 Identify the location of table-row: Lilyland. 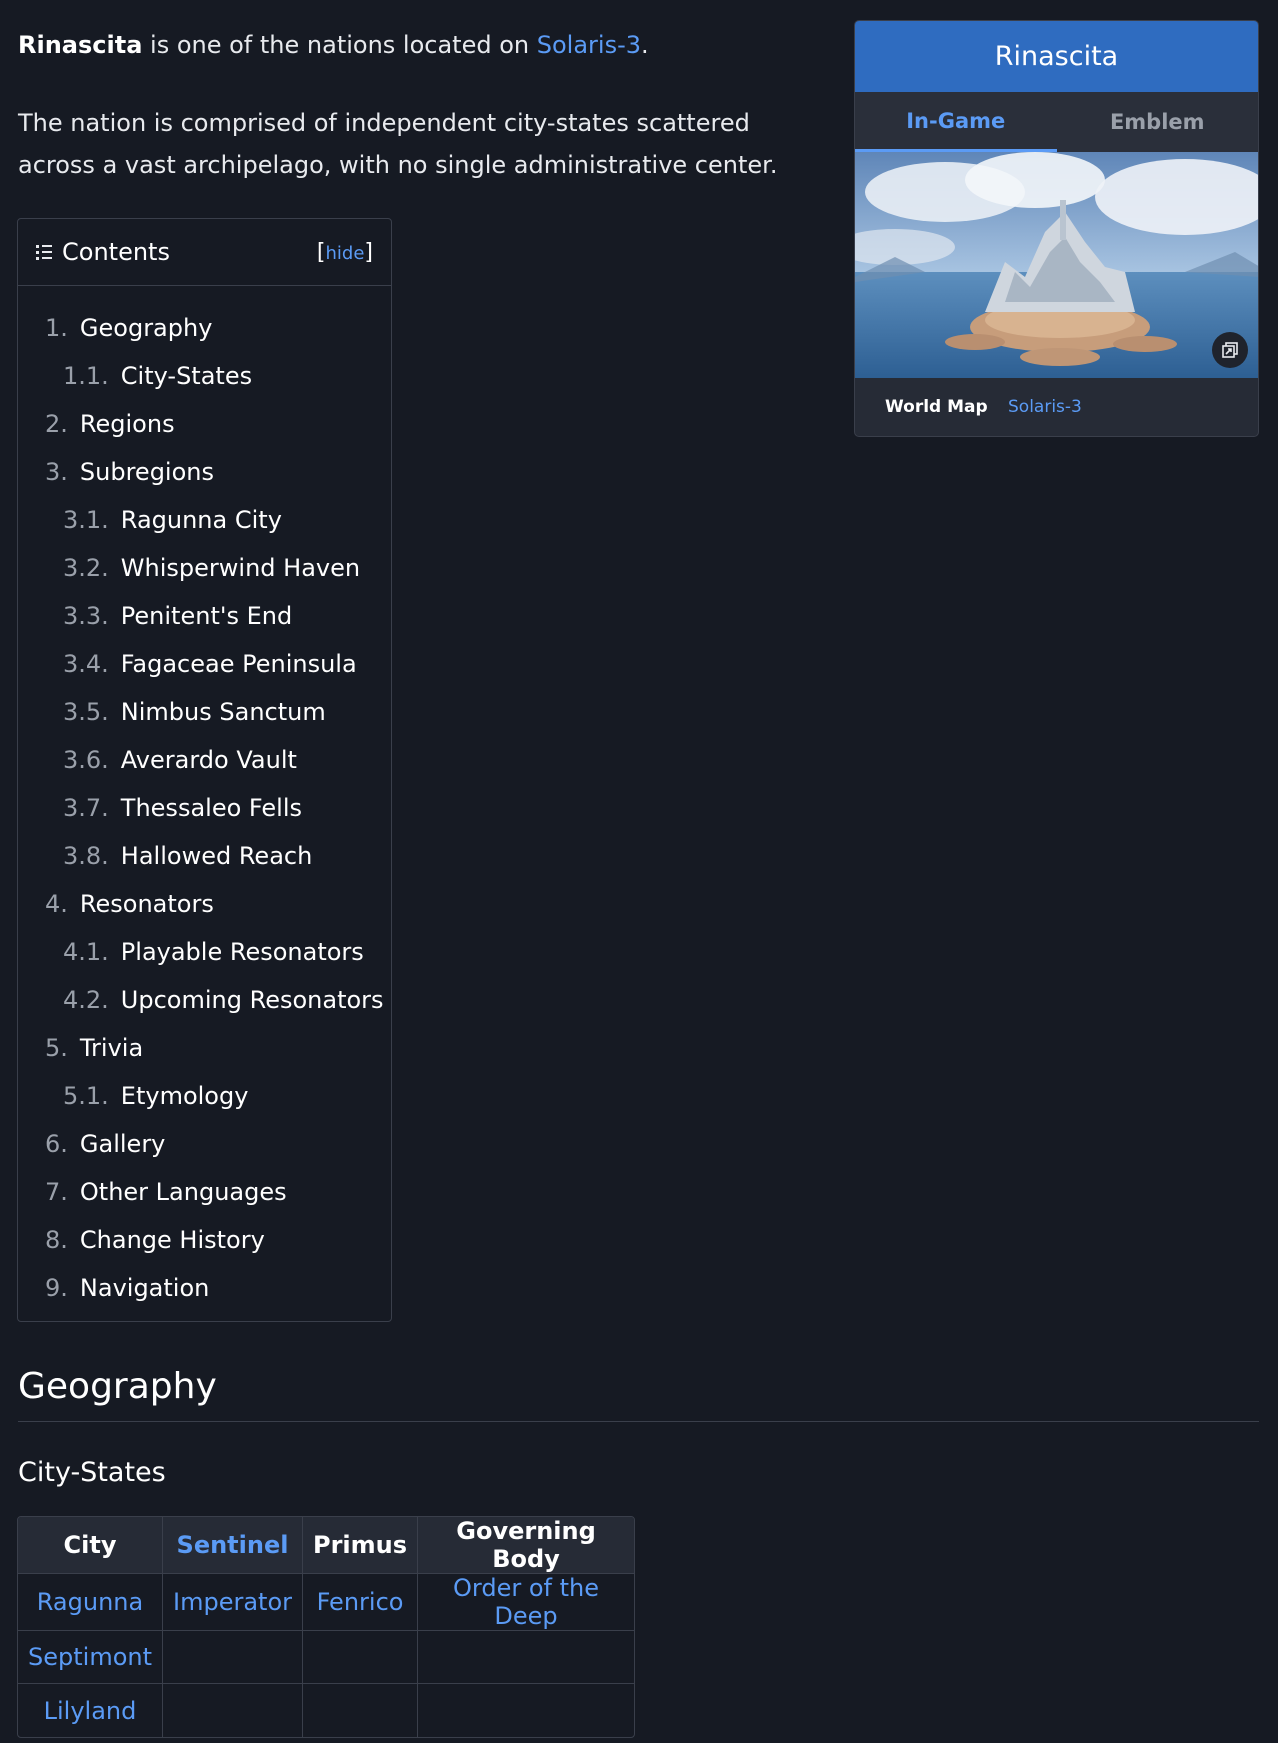
(326, 1710).